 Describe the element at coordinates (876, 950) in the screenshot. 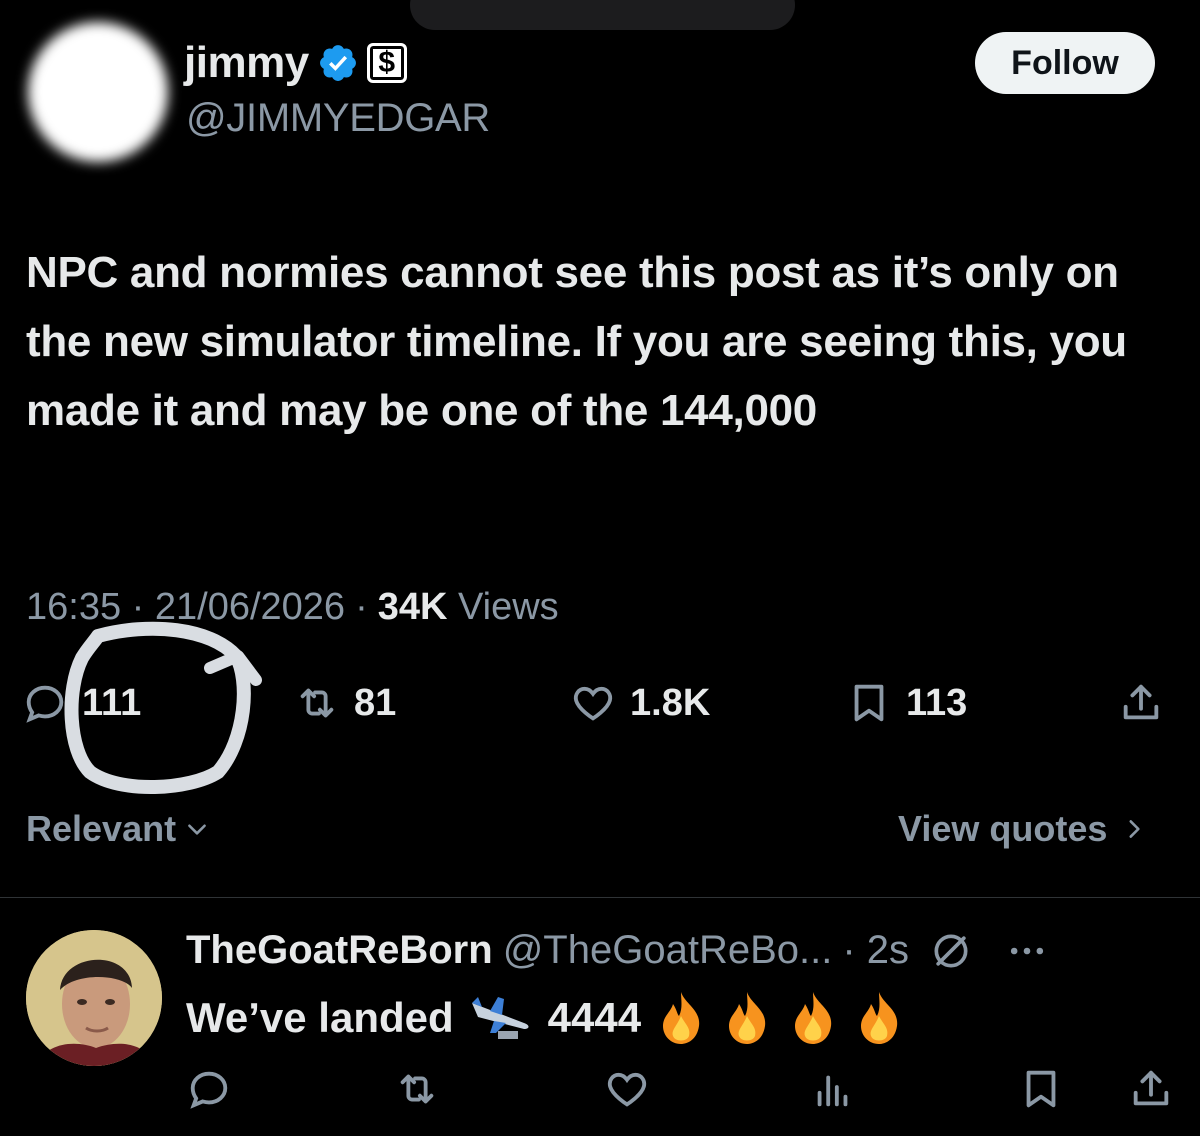

I see `reply-timestamp: · 2s` at that location.